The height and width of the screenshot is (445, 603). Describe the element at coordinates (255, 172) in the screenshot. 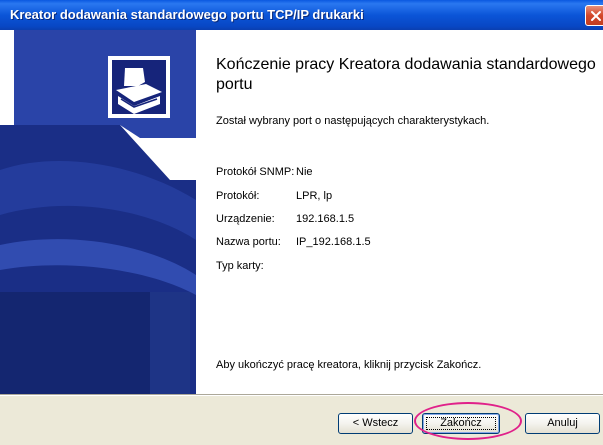

I see `detail-label-snmp: Protokół SNMP:` at that location.